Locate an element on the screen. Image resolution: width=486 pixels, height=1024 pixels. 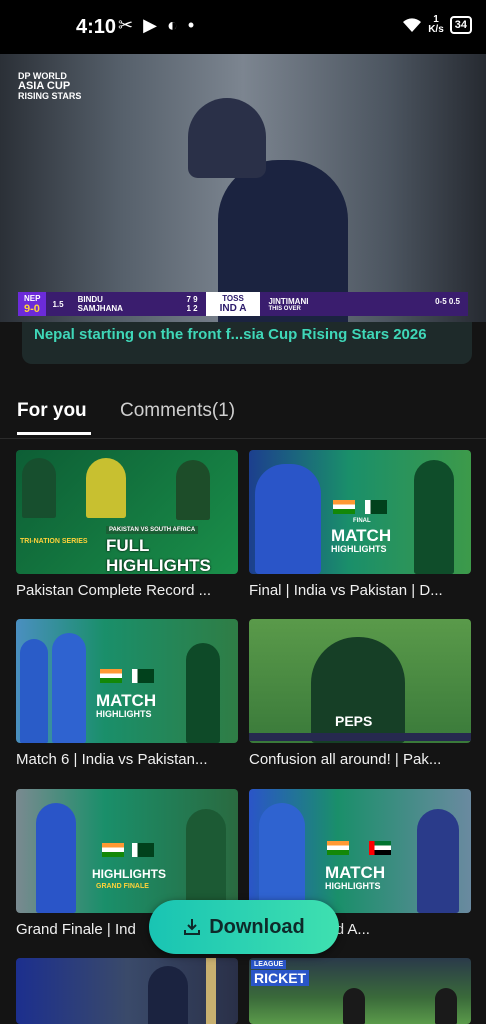
uae-flag-icon is located at coordinates (380, 848).